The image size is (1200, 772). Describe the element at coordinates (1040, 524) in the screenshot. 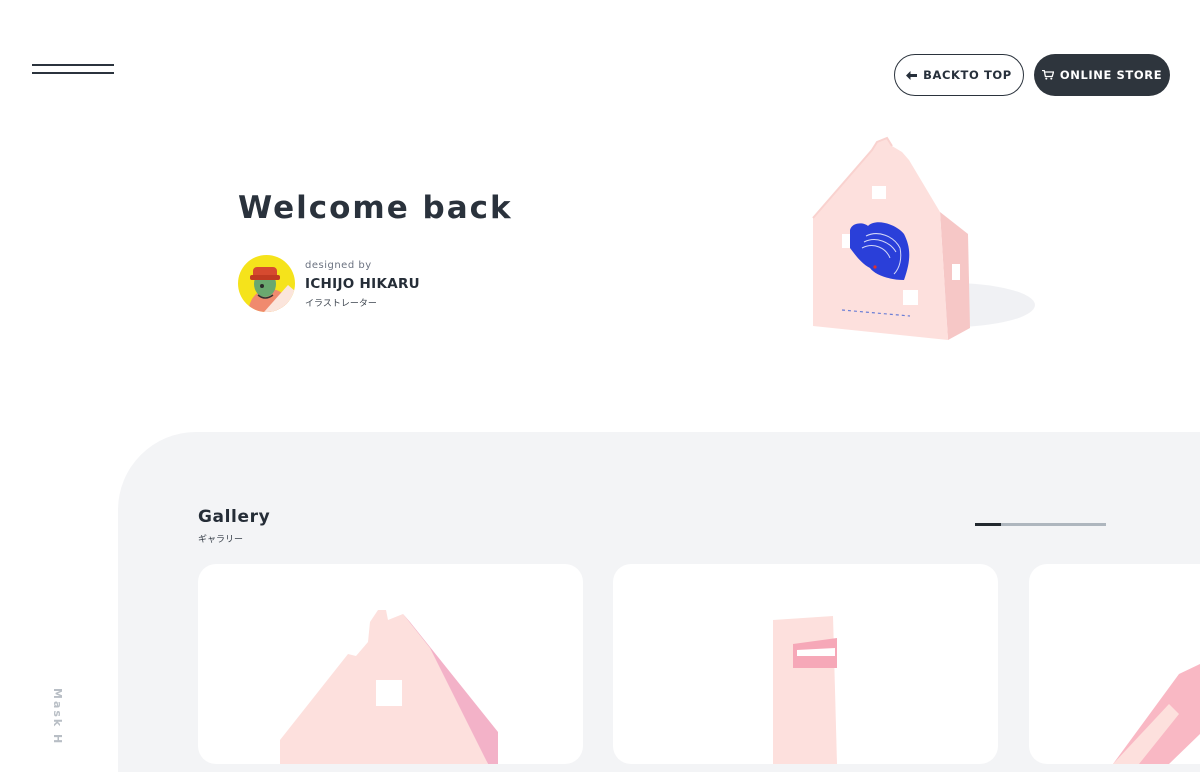

I see `gallery-scroll-indicator` at that location.